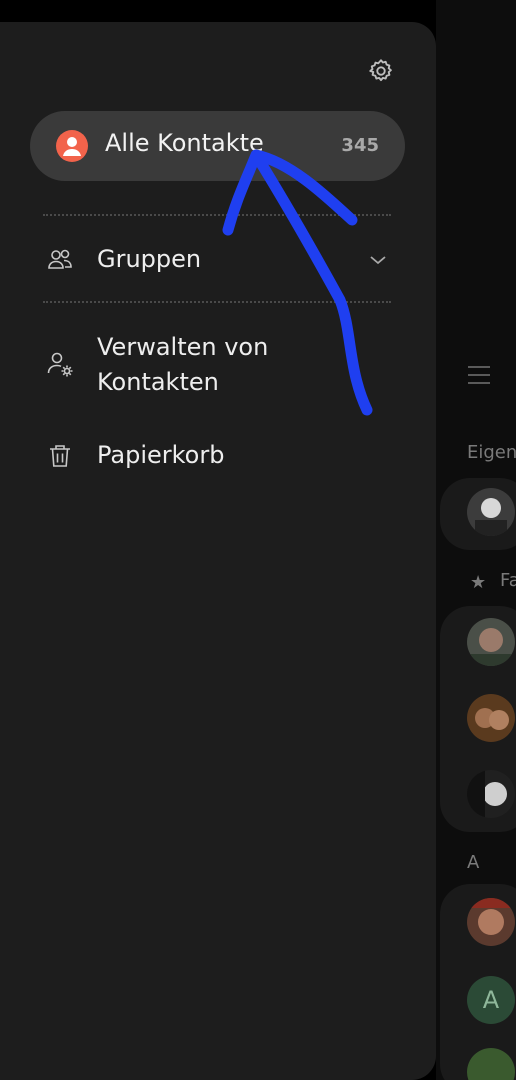 The height and width of the screenshot is (1080, 516). I want to click on settings-button, so click(381, 71).